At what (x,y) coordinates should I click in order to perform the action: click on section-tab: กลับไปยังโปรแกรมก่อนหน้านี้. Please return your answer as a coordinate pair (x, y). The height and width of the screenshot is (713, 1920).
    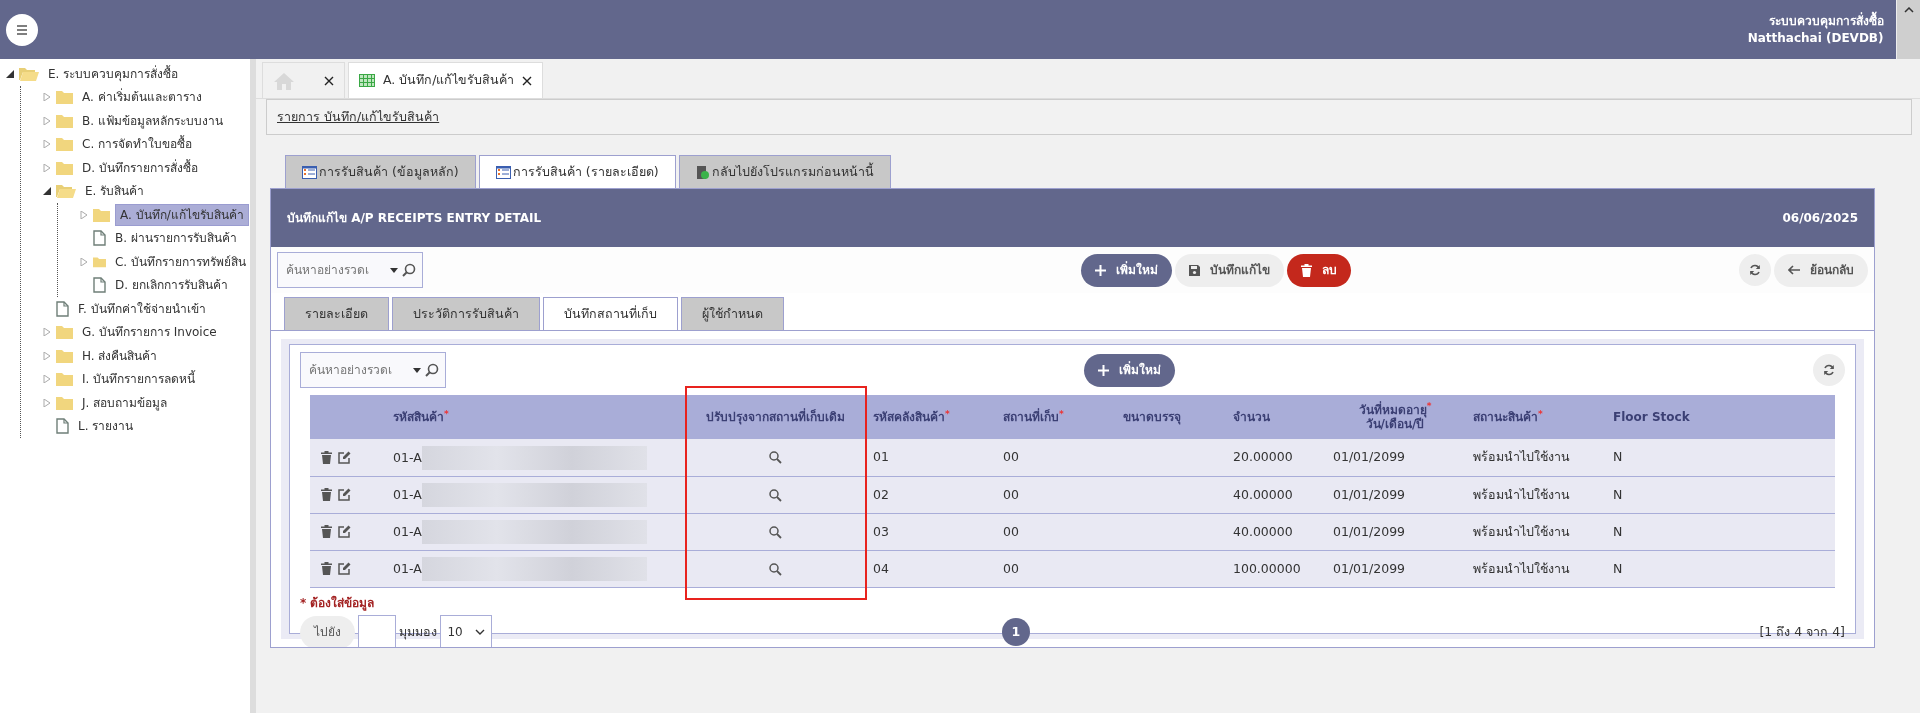
    Looking at the image, I should click on (784, 172).